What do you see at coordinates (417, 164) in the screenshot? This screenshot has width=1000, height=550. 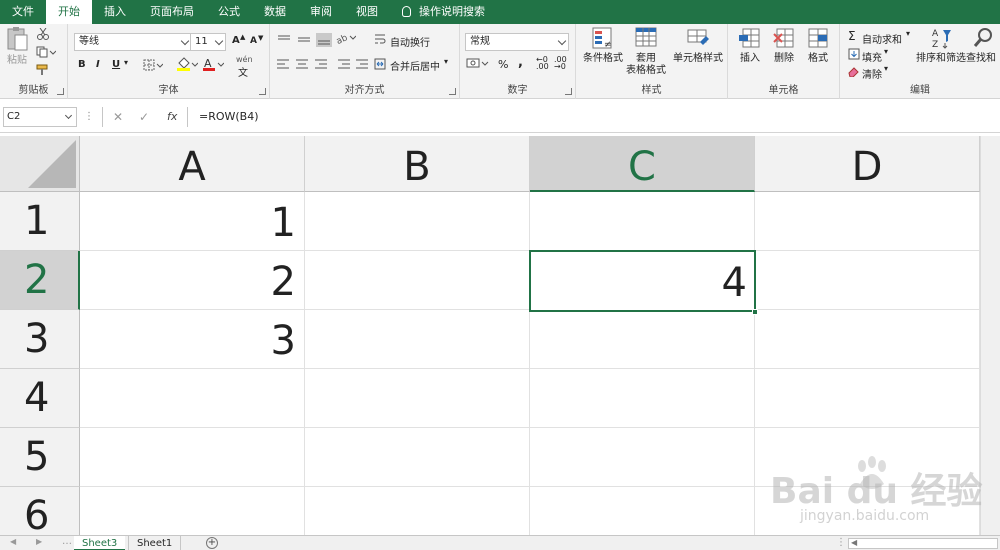 I see `column-header-b: B` at bounding box center [417, 164].